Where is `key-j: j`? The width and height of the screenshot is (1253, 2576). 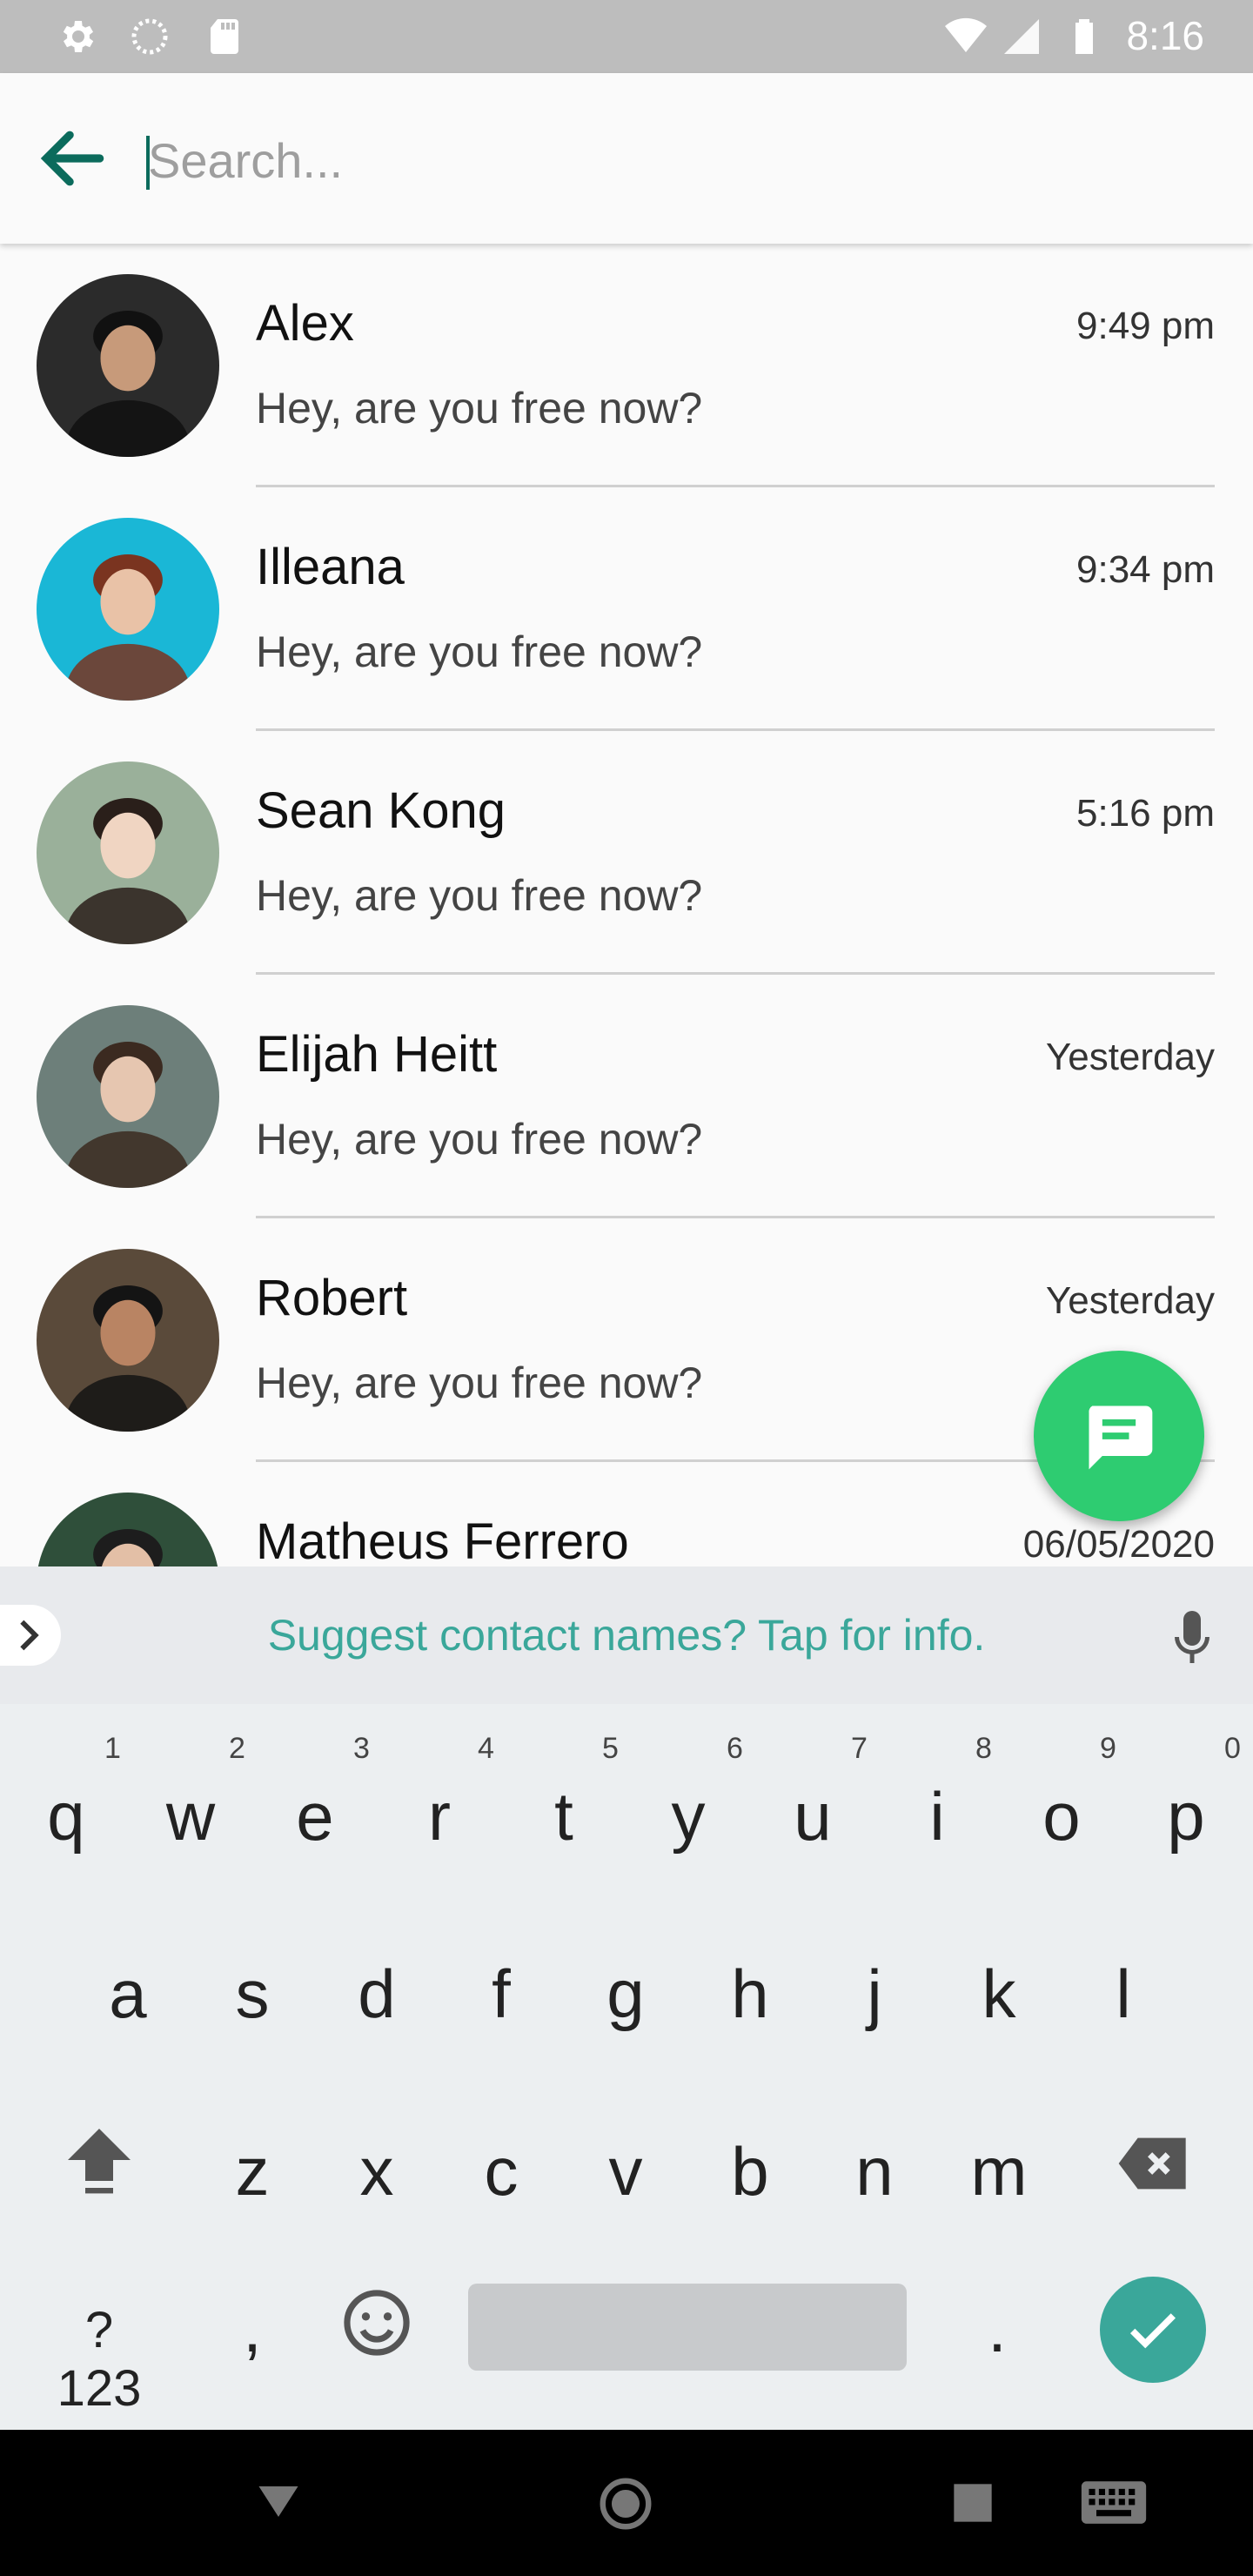 key-j: j is located at coordinates (874, 1994).